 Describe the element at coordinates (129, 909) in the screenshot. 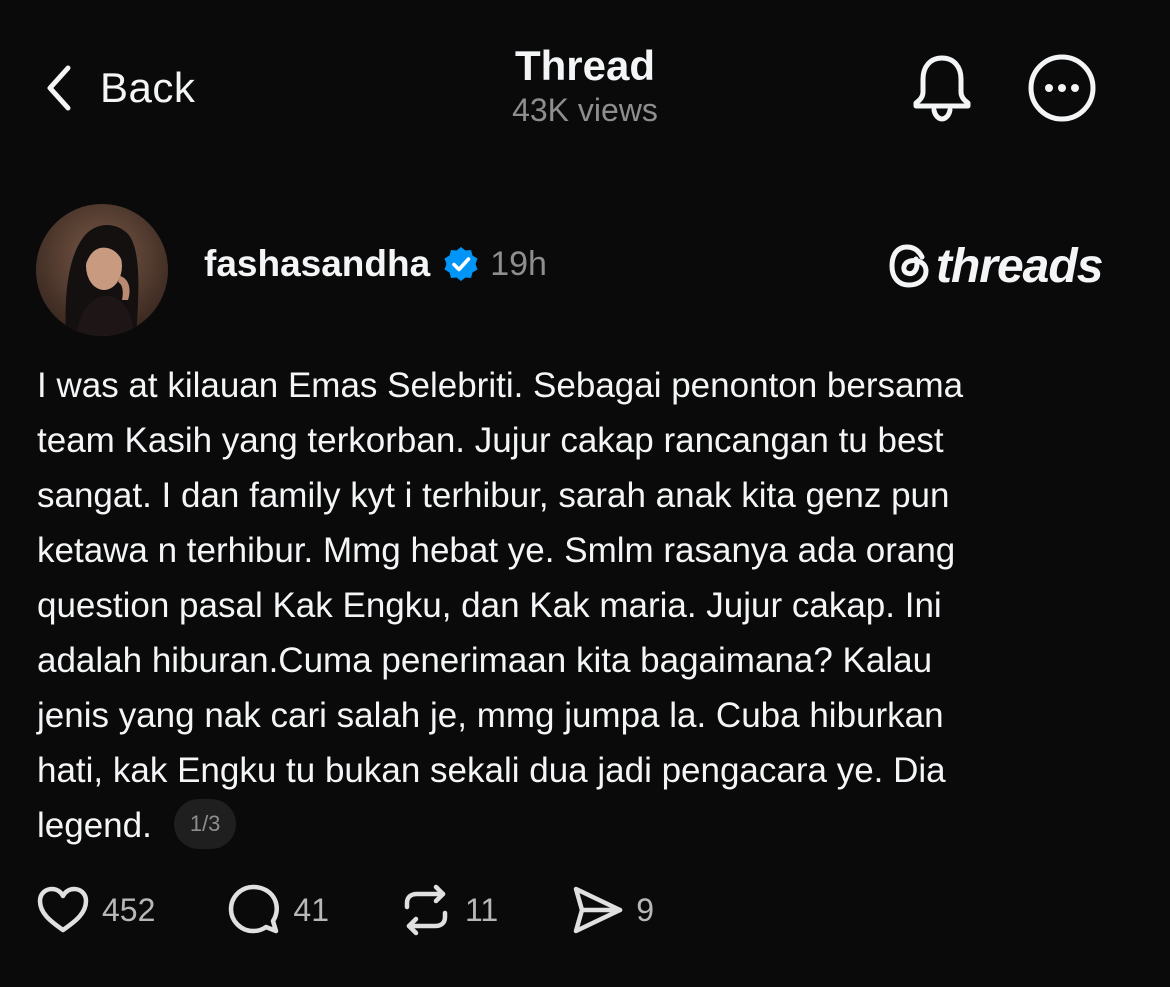

I see `like-count: 452` at that location.